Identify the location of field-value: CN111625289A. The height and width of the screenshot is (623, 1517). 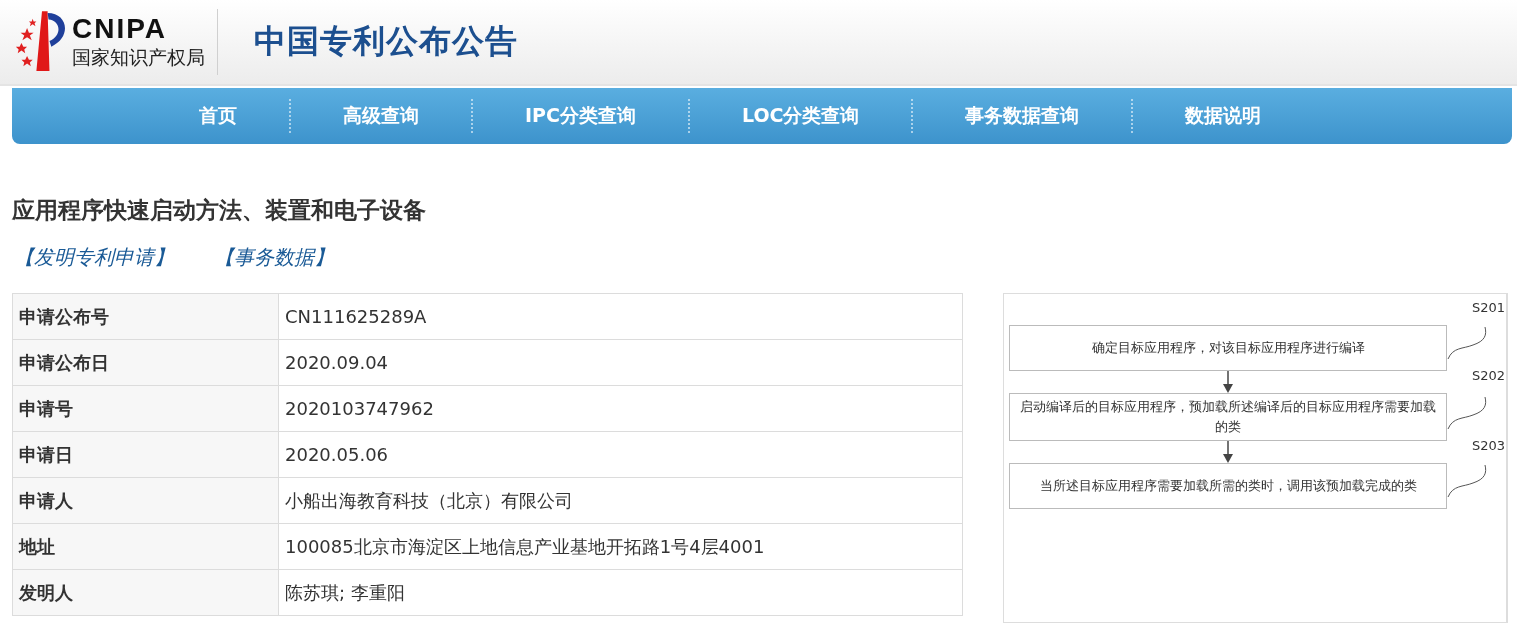
(620, 316).